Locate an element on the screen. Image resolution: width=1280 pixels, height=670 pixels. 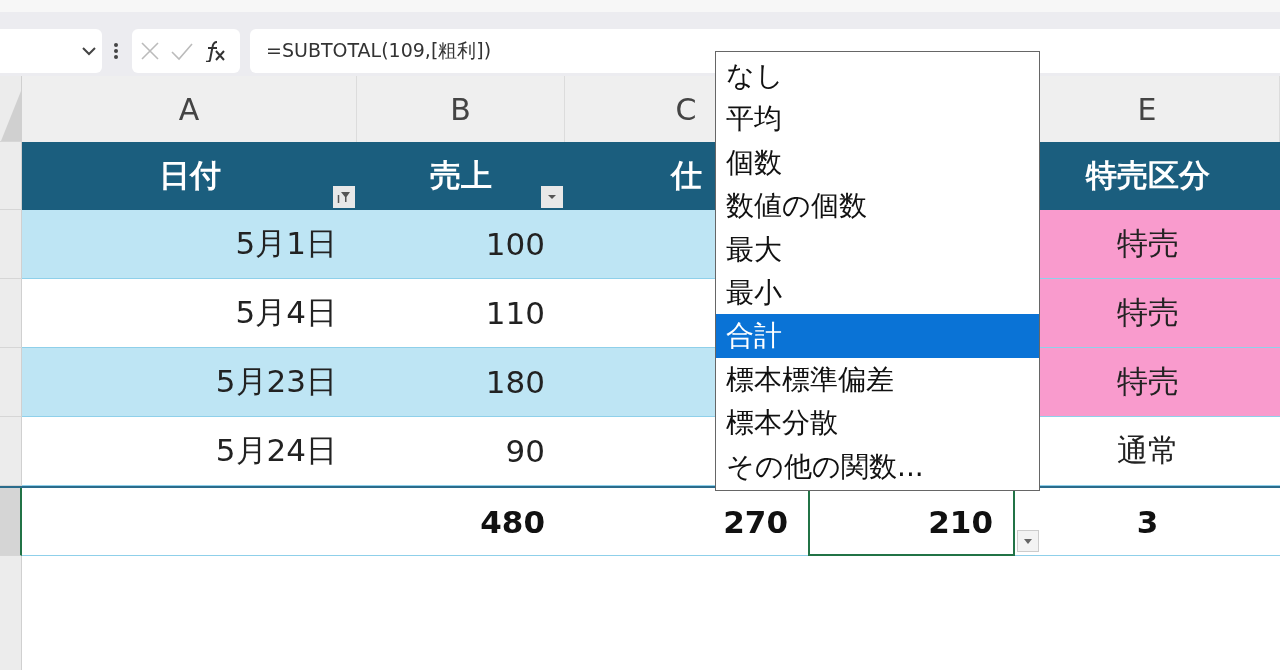
header-text: 日付 is located at coordinates (189, 175).